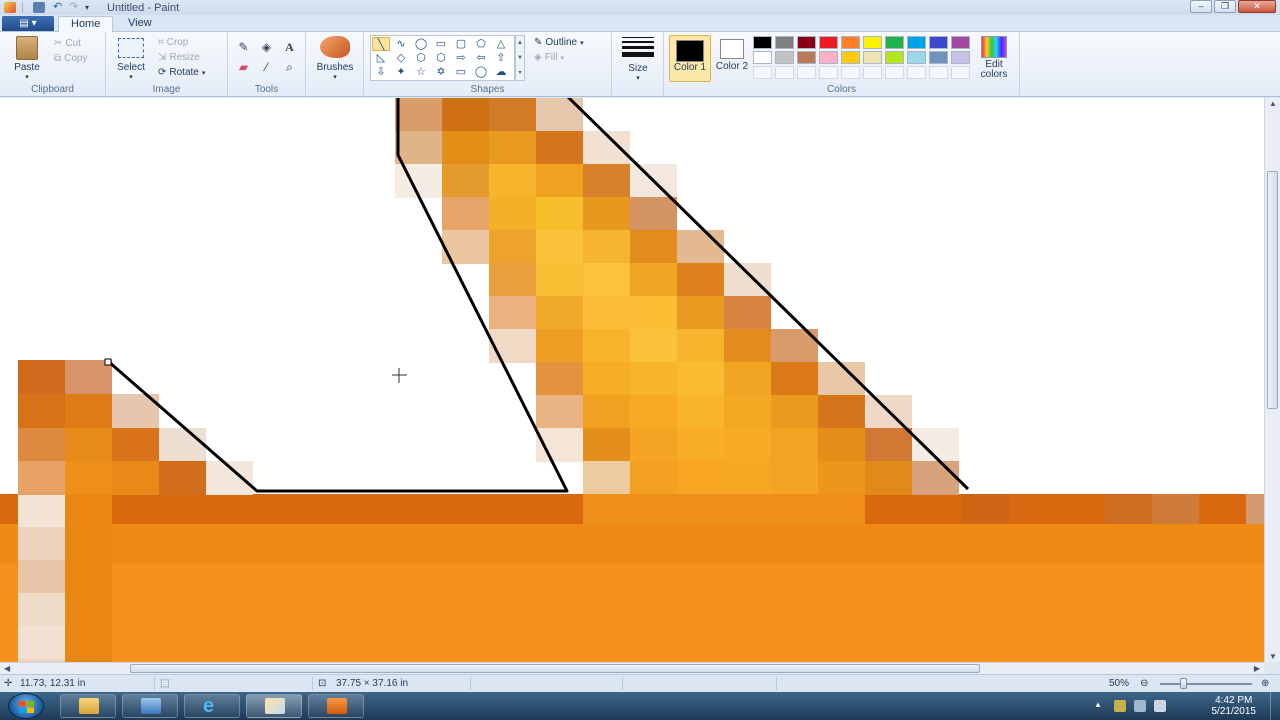 The width and height of the screenshot is (1280, 720). What do you see at coordinates (1098, 704) in the screenshot?
I see `show-hidden-icons-icon: ▲` at bounding box center [1098, 704].